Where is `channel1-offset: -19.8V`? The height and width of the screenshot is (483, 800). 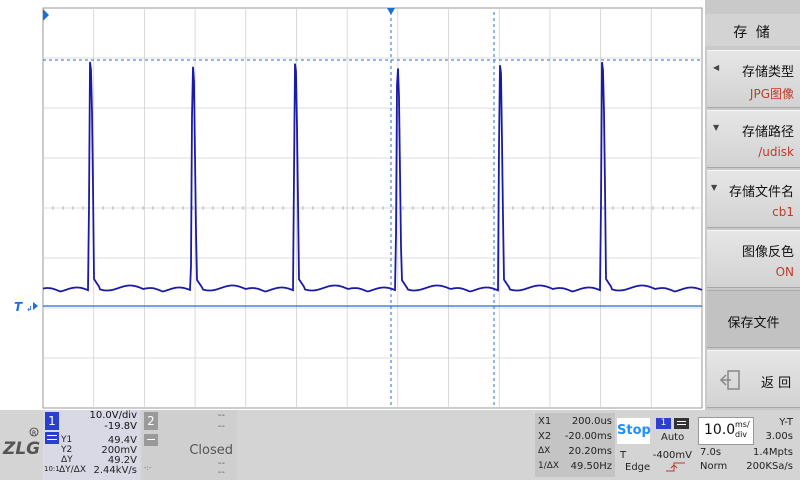
channel1-offset: -19.8V is located at coordinates (120, 426).